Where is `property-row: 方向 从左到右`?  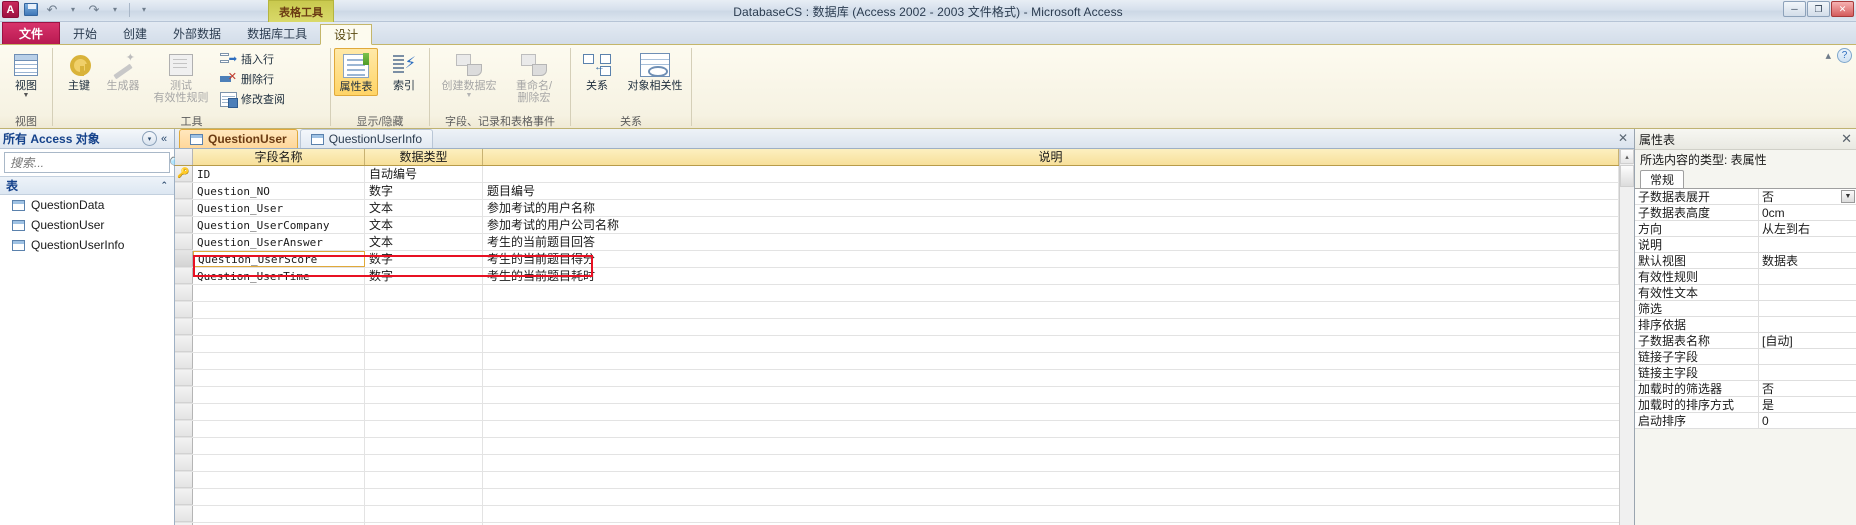
property-row: 方向 从左到右 is located at coordinates (1745, 229).